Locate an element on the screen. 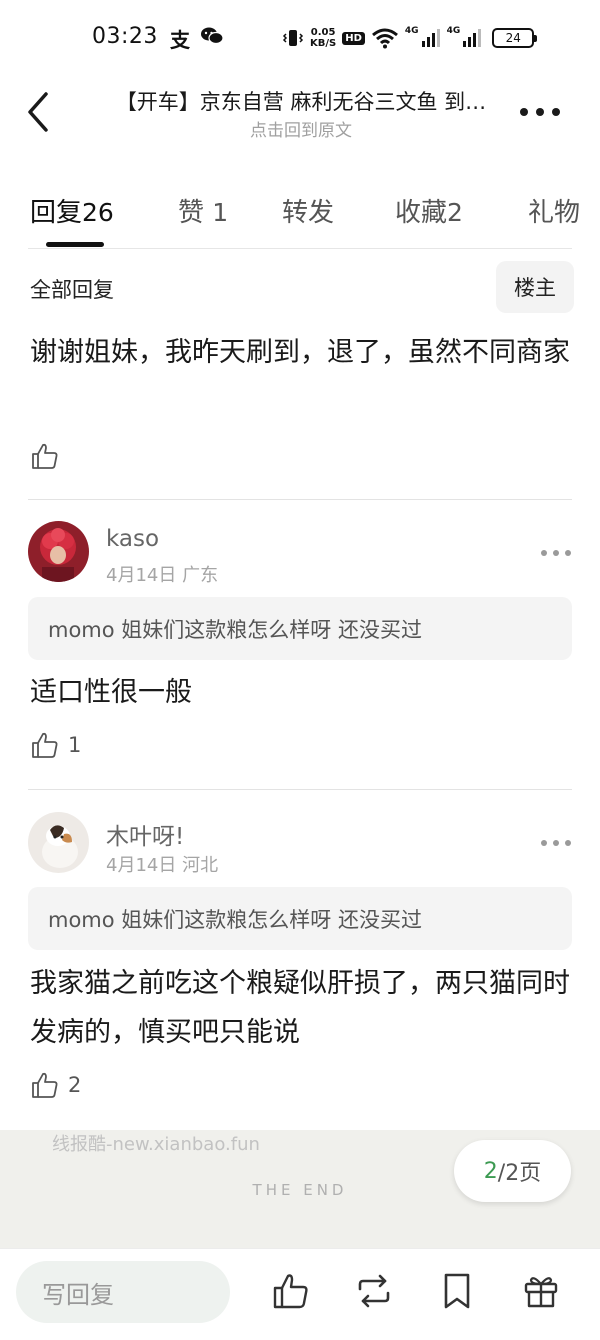 Image resolution: width=600 pixels, height=1340 pixels. wifi-icon is located at coordinates (384, 38).